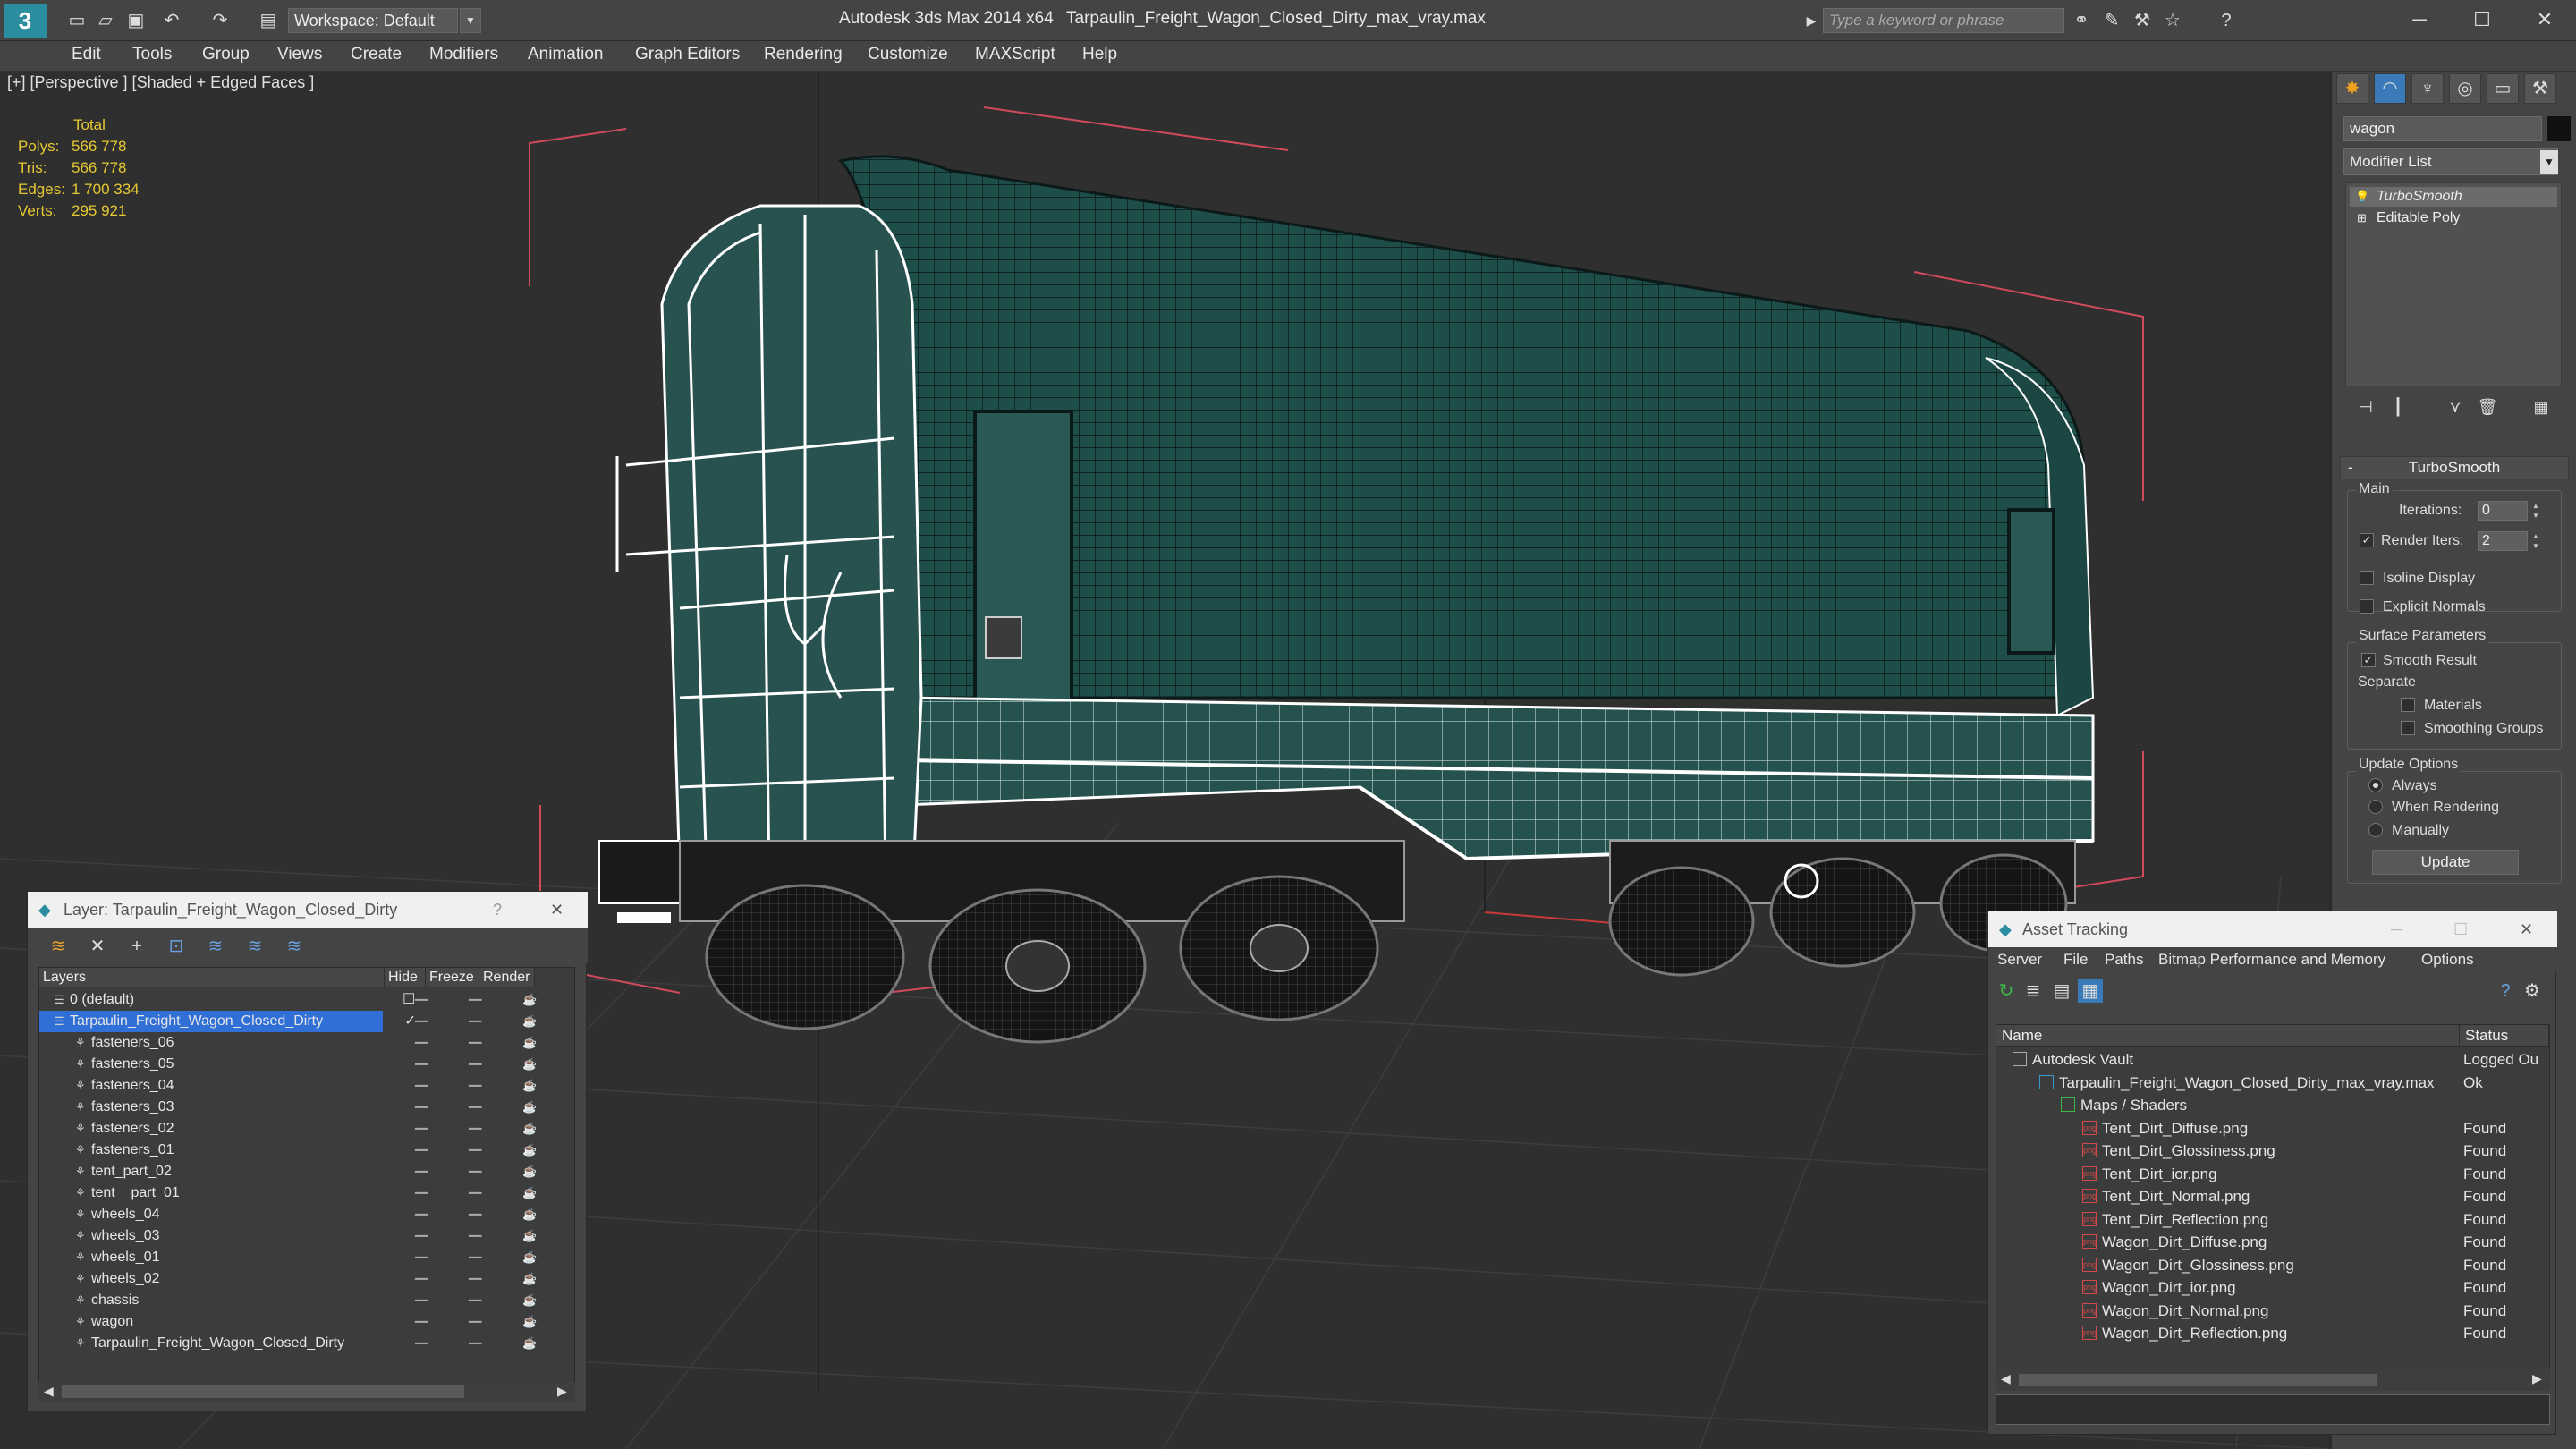  What do you see at coordinates (2273, 1409) in the screenshot?
I see `asset-status-field` at bounding box center [2273, 1409].